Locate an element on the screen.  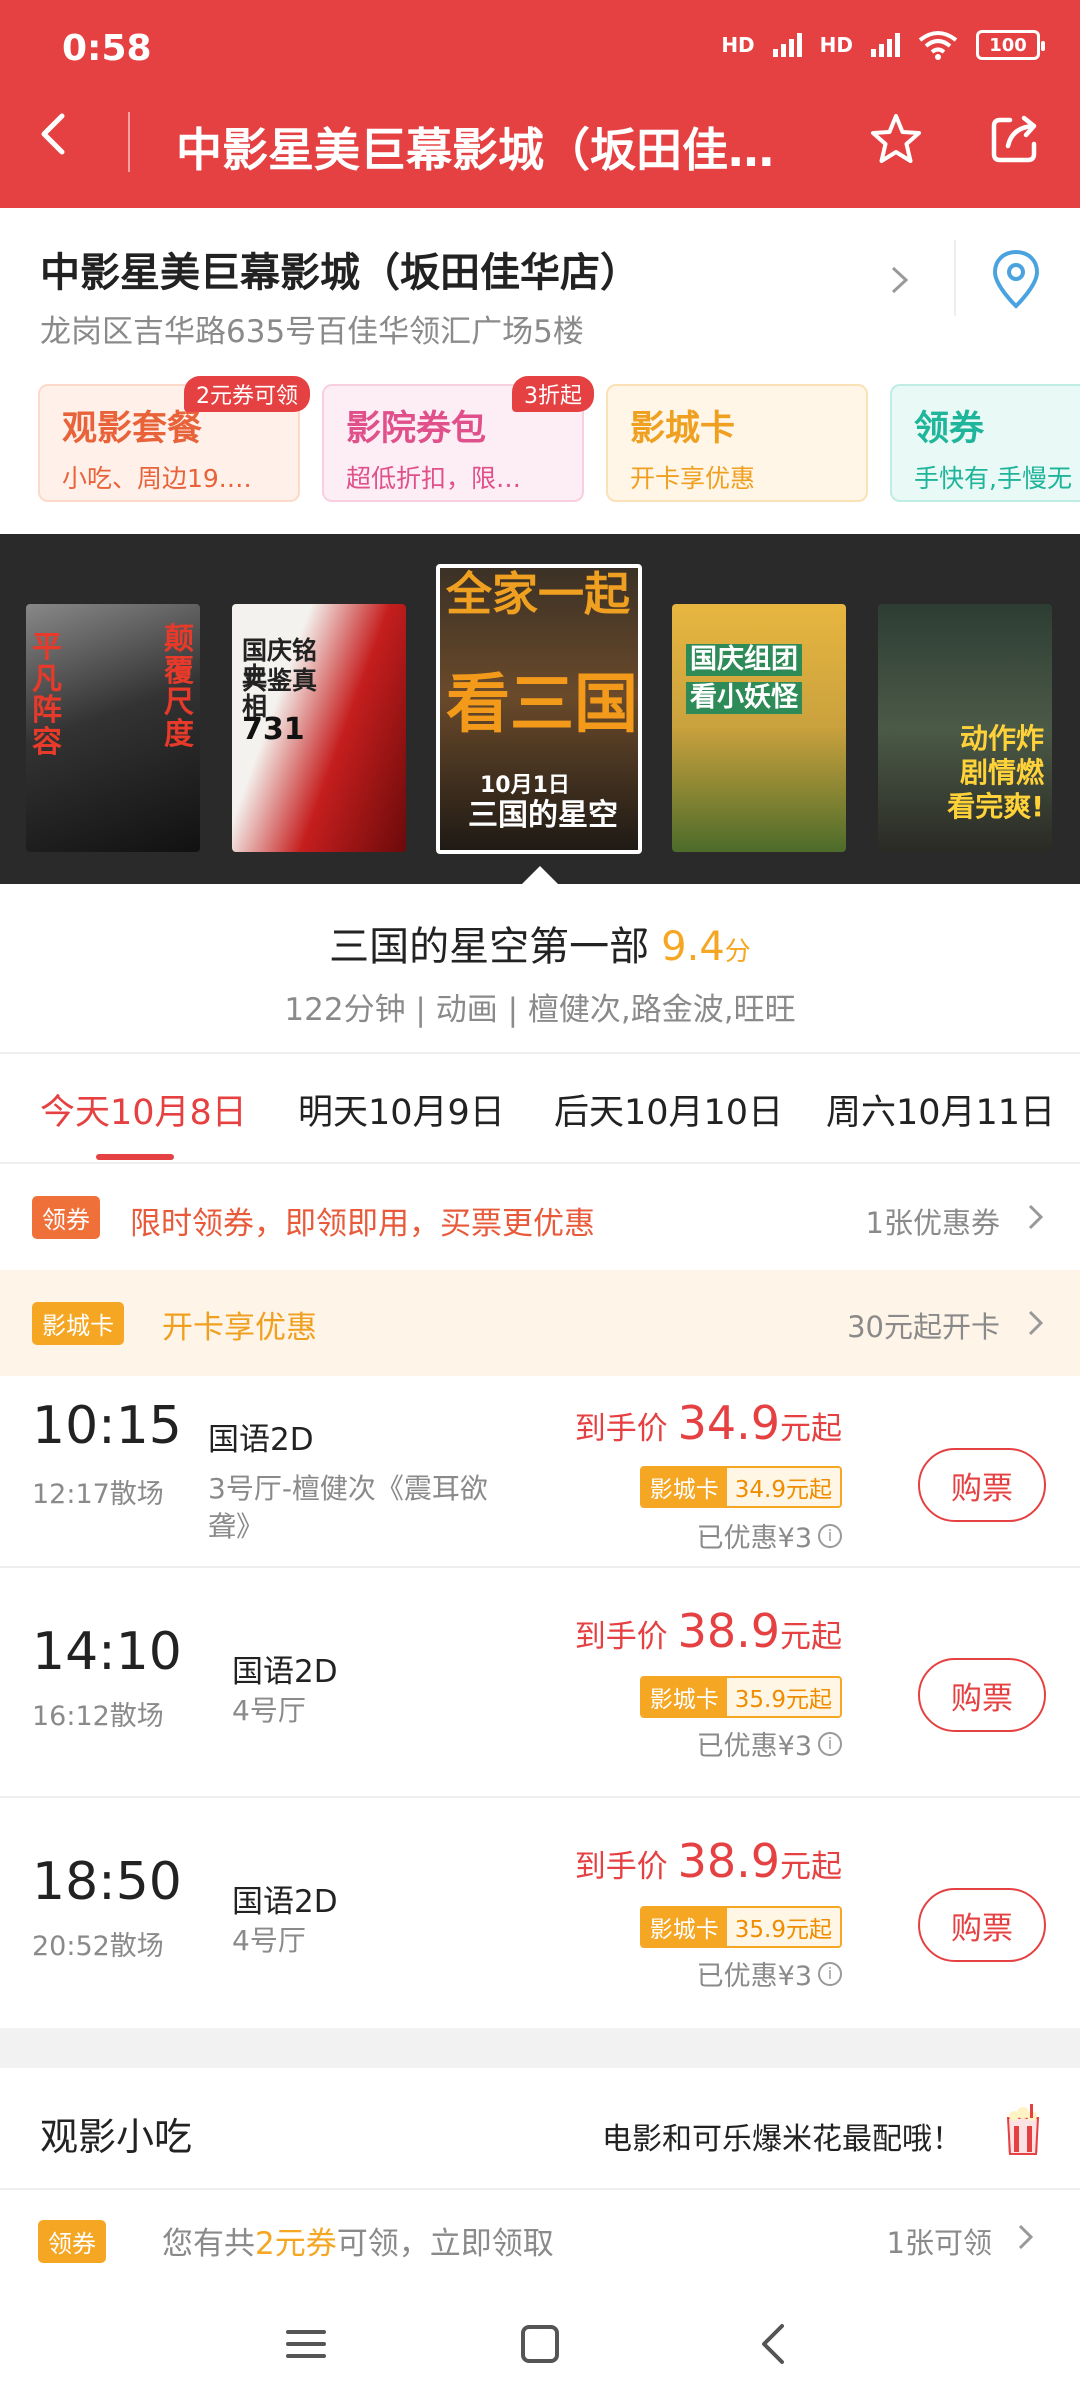
poster-movie-3-selected: 全家一起 看三国 10月1日 三国的星空 is located at coordinates (539, 709).